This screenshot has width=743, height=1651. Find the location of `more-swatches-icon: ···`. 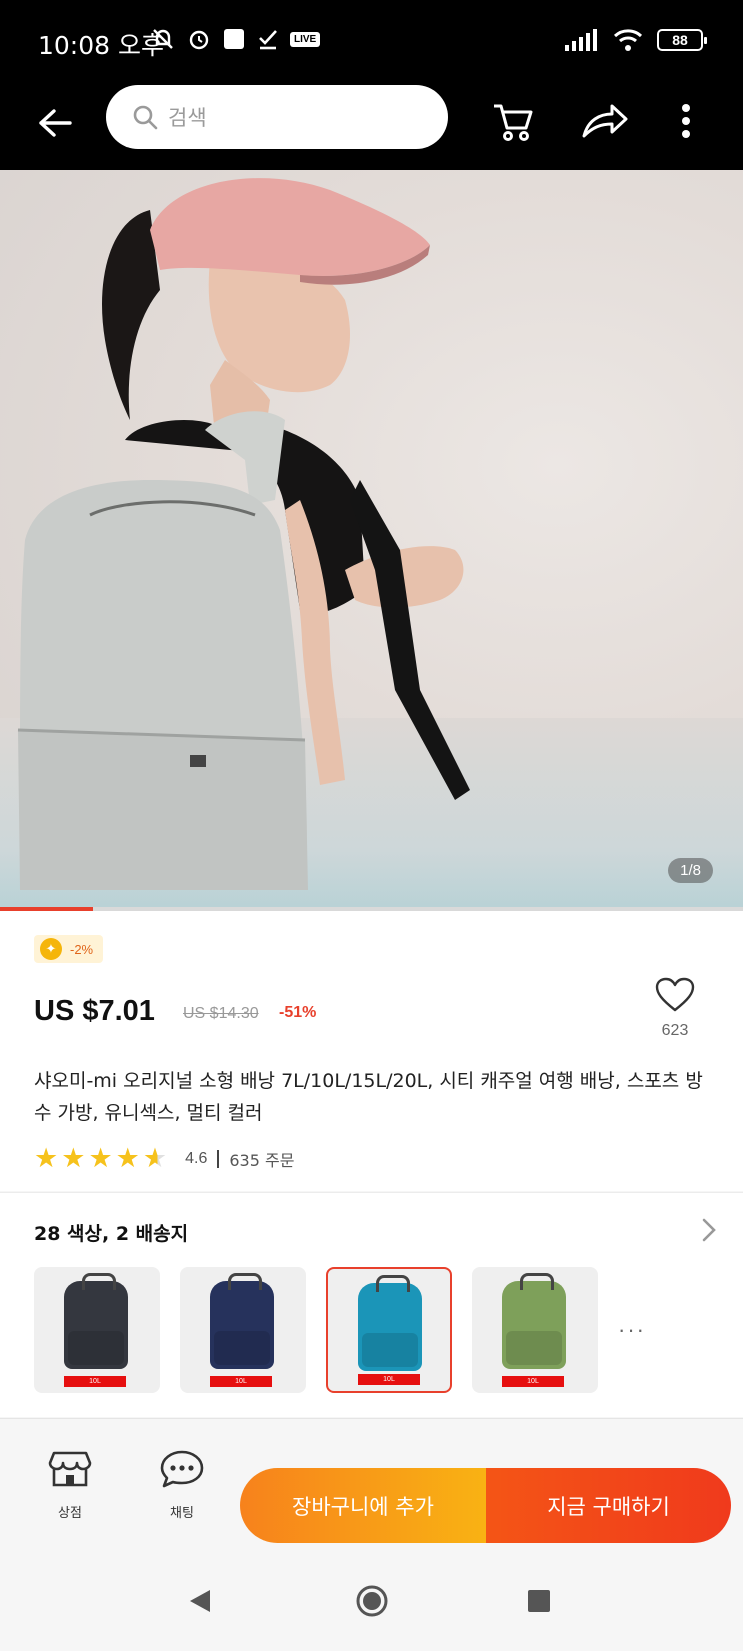

more-swatches-icon: ··· is located at coordinates (632, 1330).